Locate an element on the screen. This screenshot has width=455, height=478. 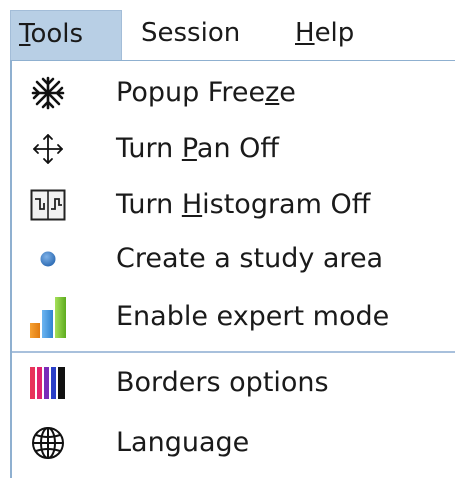
menu-session: Session is located at coordinates (190, 35).